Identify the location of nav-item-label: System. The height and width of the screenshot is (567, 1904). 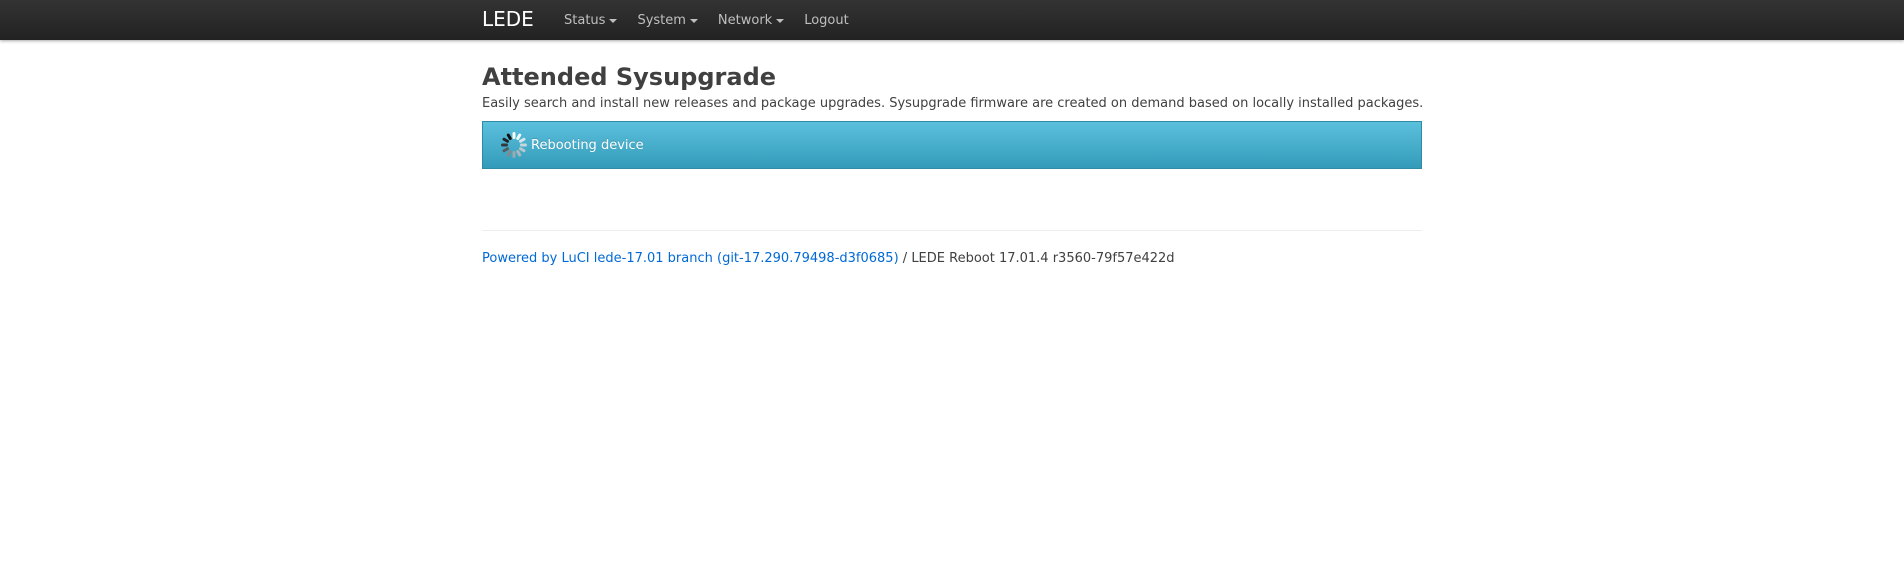
(661, 20).